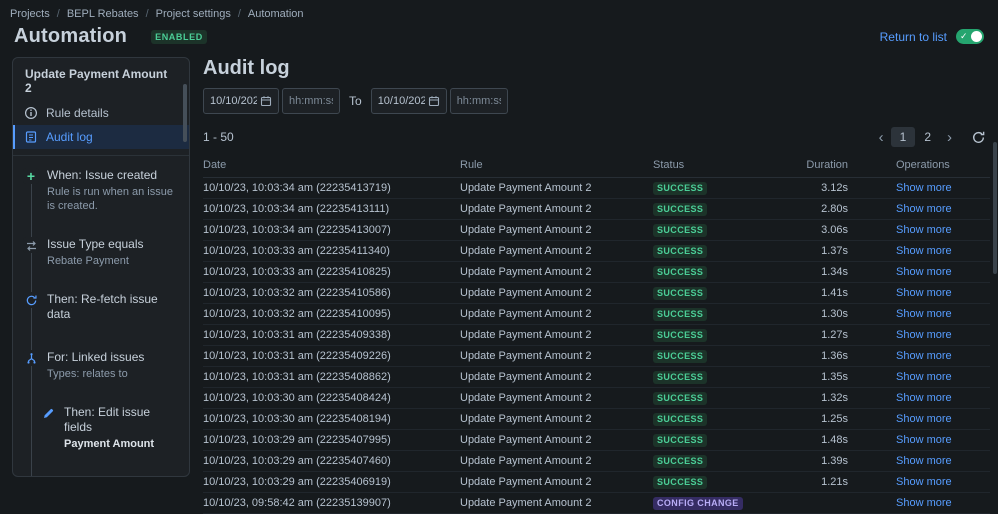 Image resolution: width=998 pixels, height=514 pixels. I want to click on cell-duration: 1.37s, so click(825, 251).